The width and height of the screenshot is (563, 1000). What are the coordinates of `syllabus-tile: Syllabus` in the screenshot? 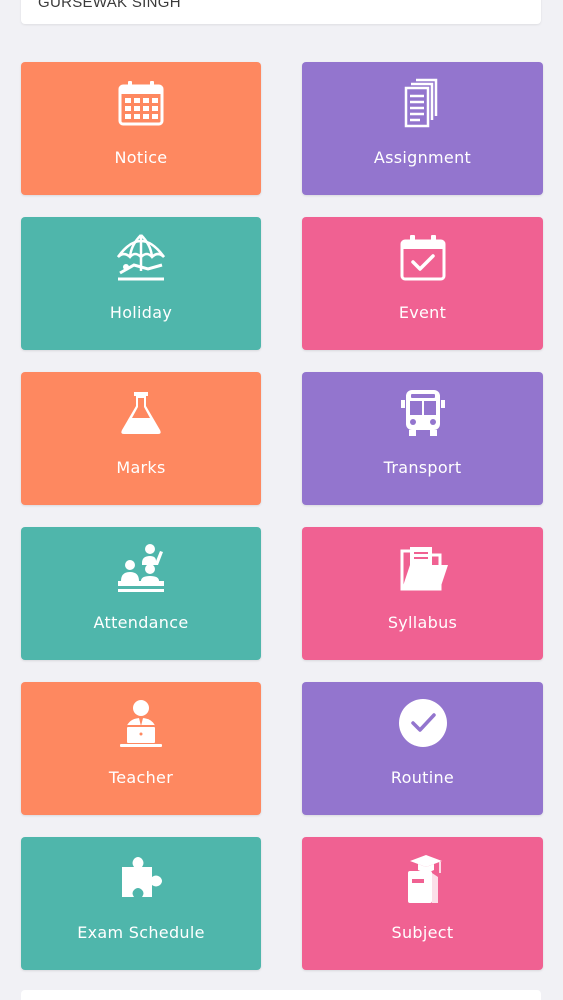 It's located at (422, 593).